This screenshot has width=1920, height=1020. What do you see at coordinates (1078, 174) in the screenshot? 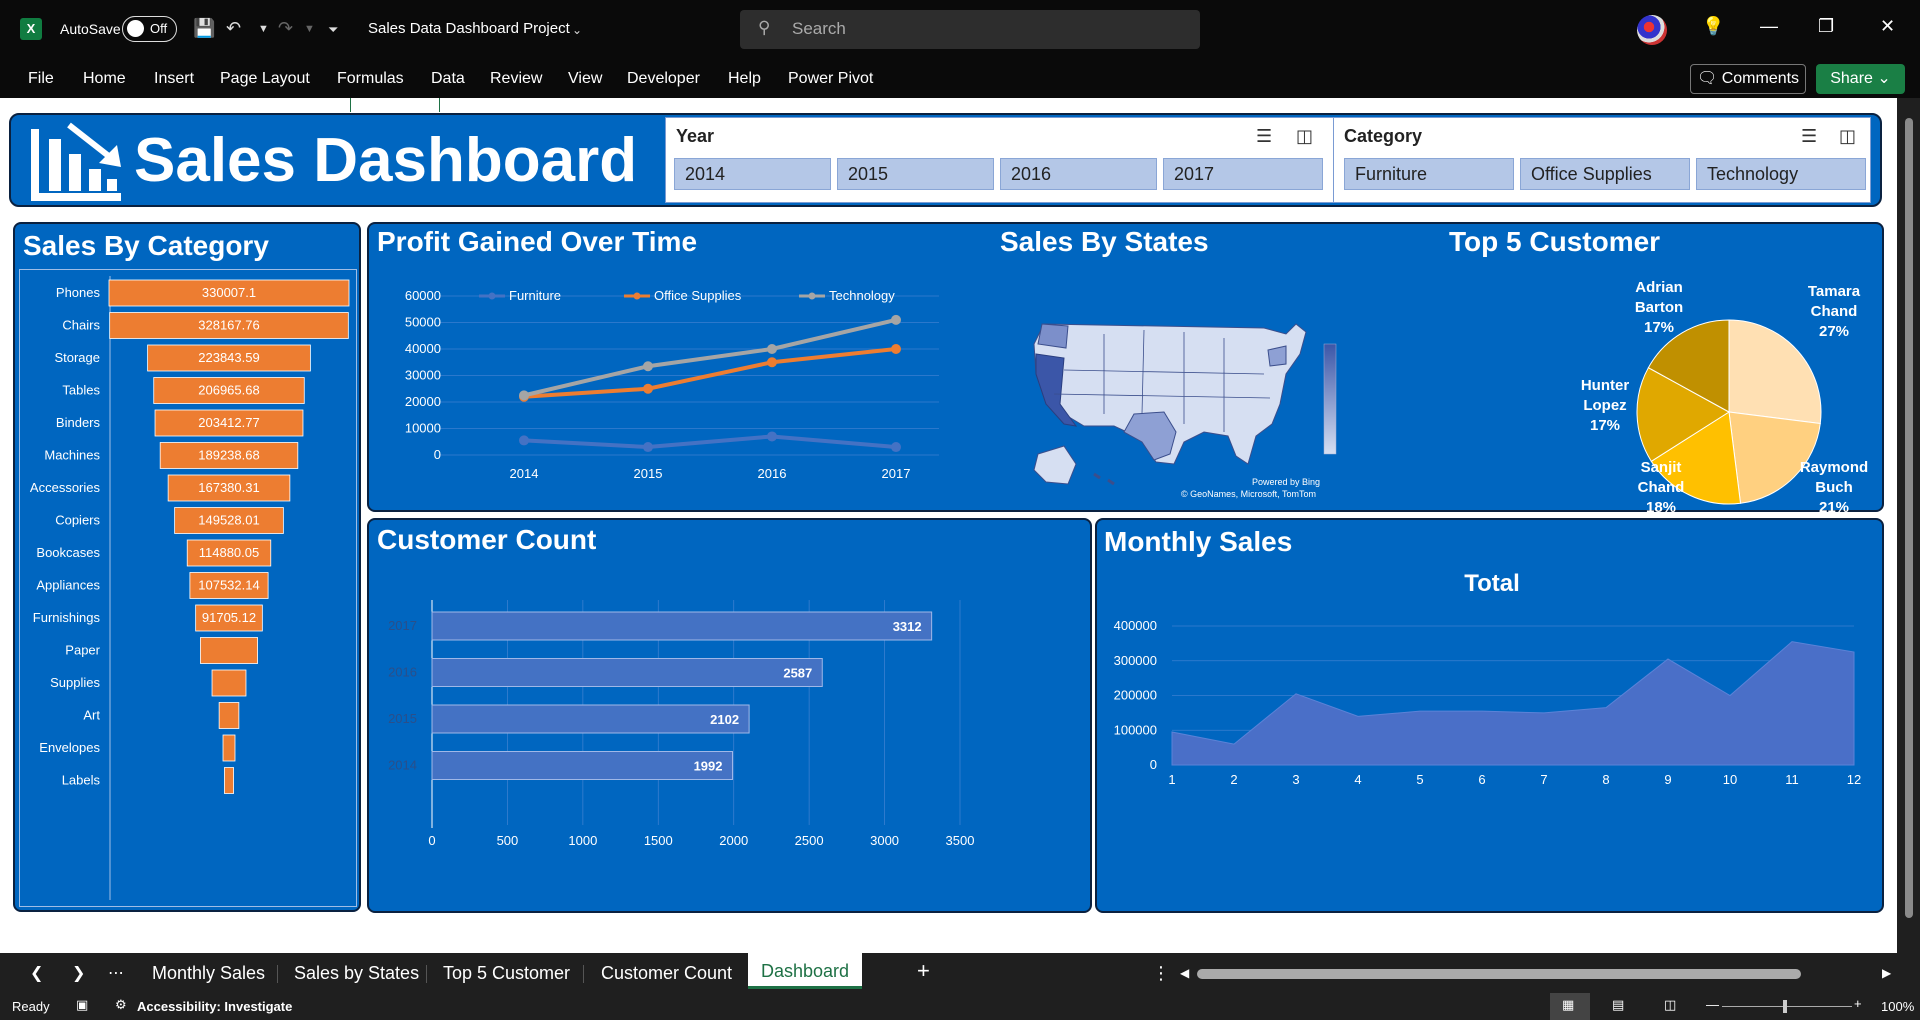
I see `year-chip-2016: 2016` at bounding box center [1078, 174].